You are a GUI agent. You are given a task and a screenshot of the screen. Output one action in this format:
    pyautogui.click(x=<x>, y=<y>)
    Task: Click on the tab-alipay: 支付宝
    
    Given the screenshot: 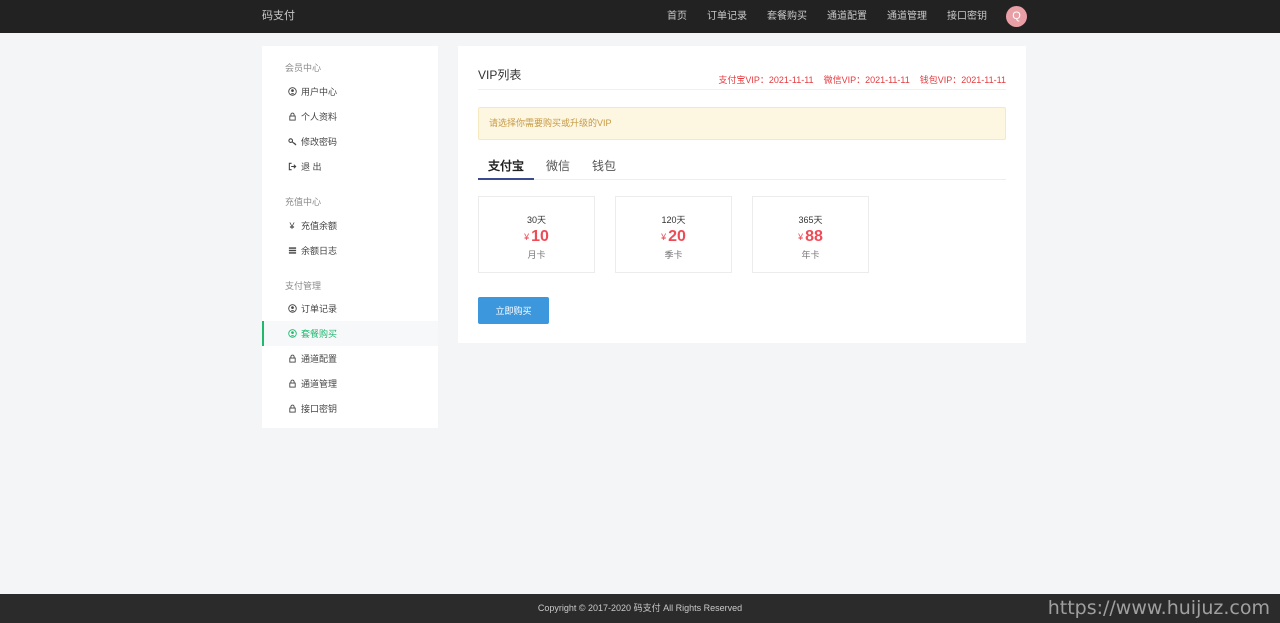 What is the action you would take?
    pyautogui.click(x=506, y=166)
    